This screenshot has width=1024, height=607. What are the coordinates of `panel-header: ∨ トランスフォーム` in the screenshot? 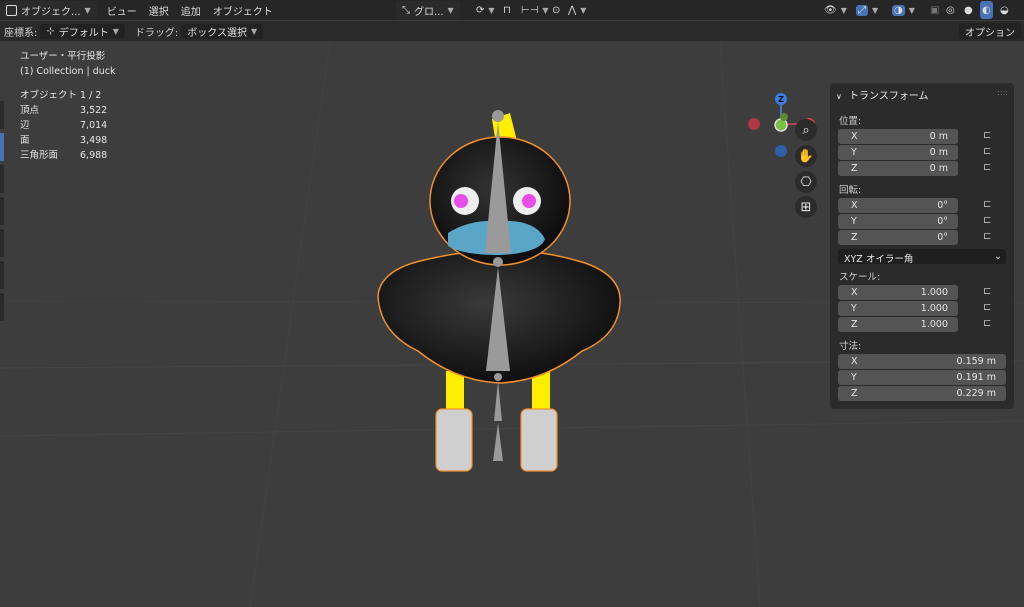 It's located at (882, 94).